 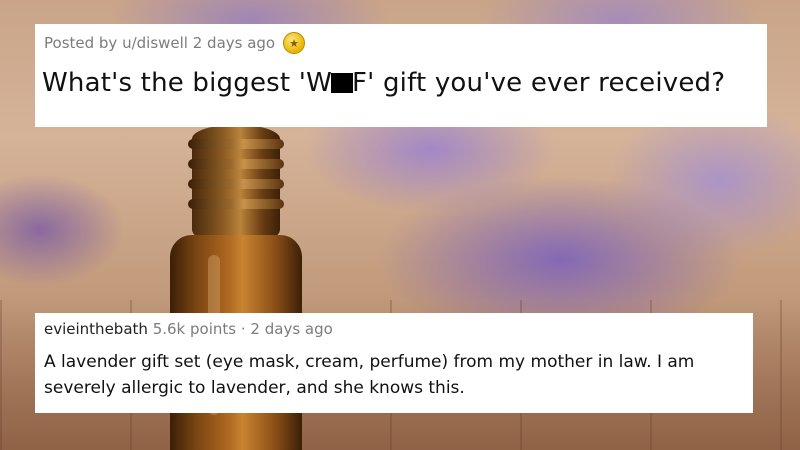 I want to click on comment-meta: evieinthebath 5.6k points · 2 days ago, so click(x=188, y=329).